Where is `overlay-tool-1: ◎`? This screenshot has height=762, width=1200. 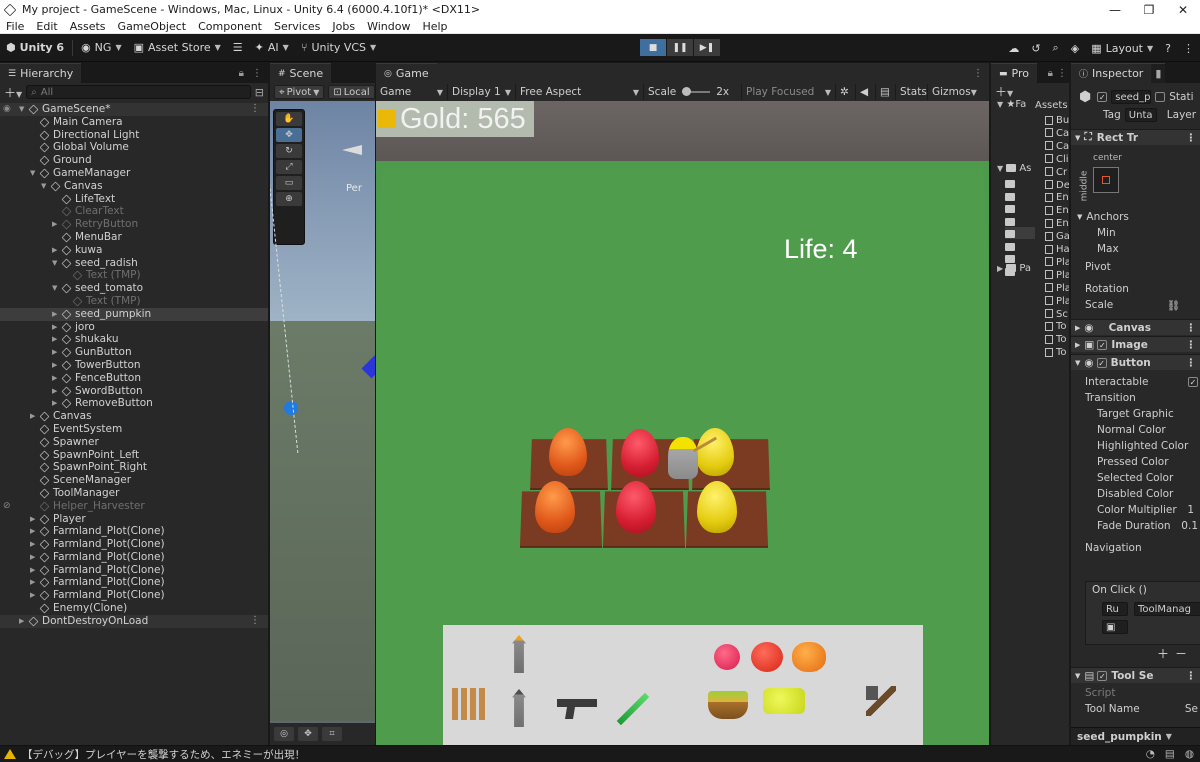
overlay-tool-1: ◎ is located at coordinates (284, 734).